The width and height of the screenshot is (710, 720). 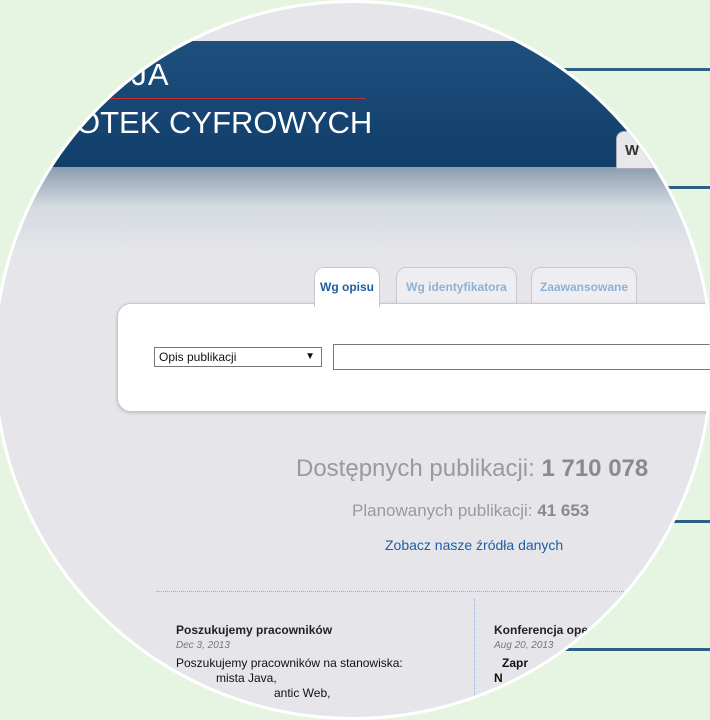 What do you see at coordinates (442, 510) in the screenshot?
I see `planned-label: Planowanych publikacji:` at bounding box center [442, 510].